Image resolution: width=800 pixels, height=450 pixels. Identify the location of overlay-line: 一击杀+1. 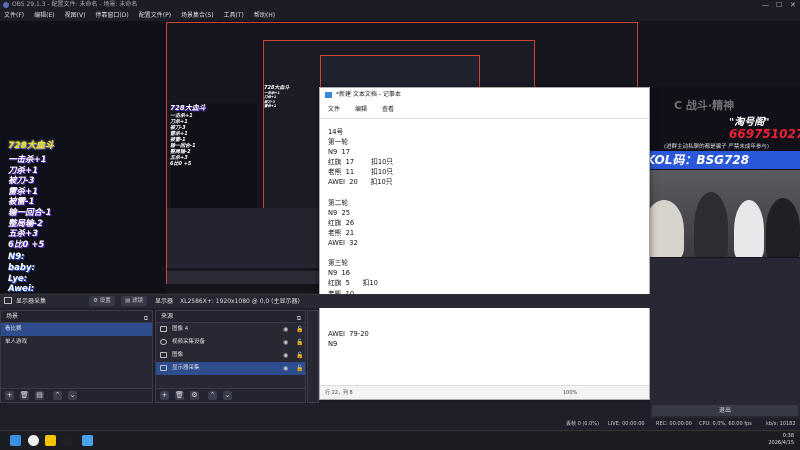
(27, 160).